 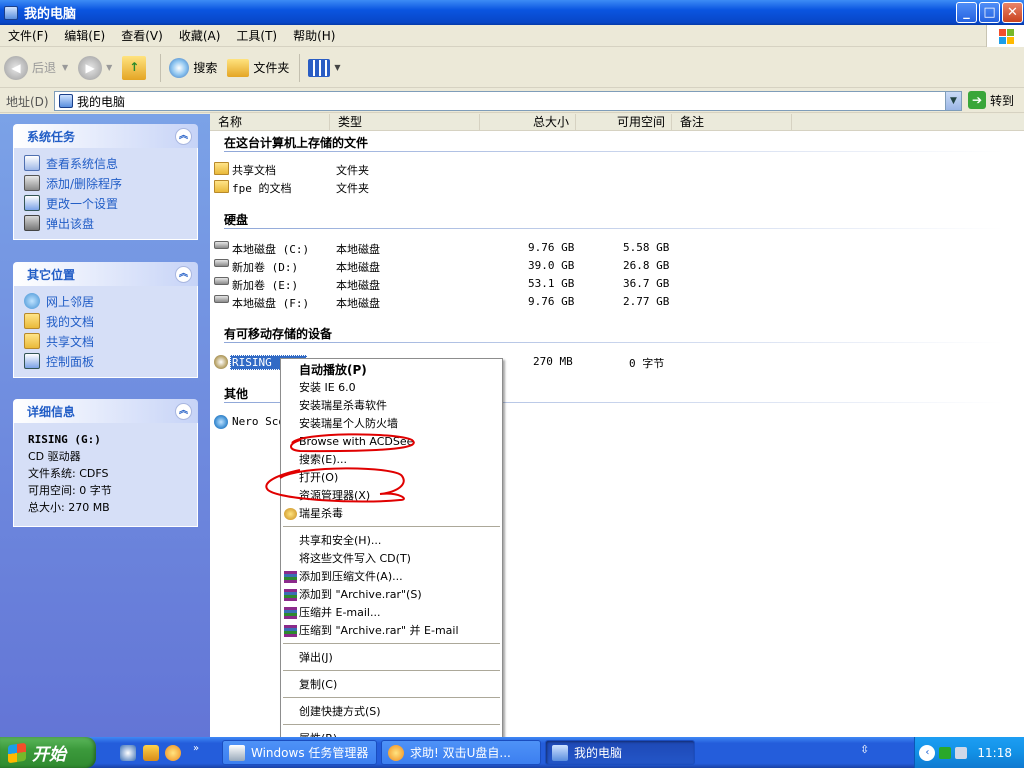 I want to click on menu-item-copy: 复制(C), so click(x=391, y=685).